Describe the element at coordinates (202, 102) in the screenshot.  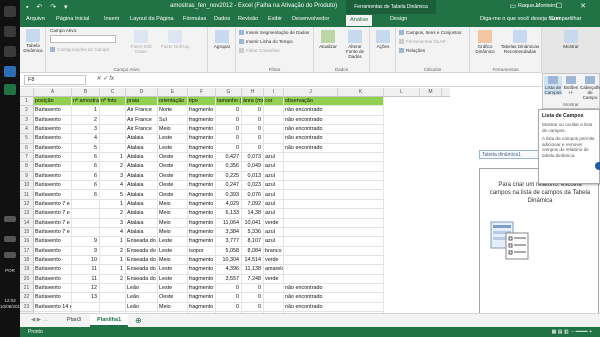
I see `header-cell: tipo` at that location.